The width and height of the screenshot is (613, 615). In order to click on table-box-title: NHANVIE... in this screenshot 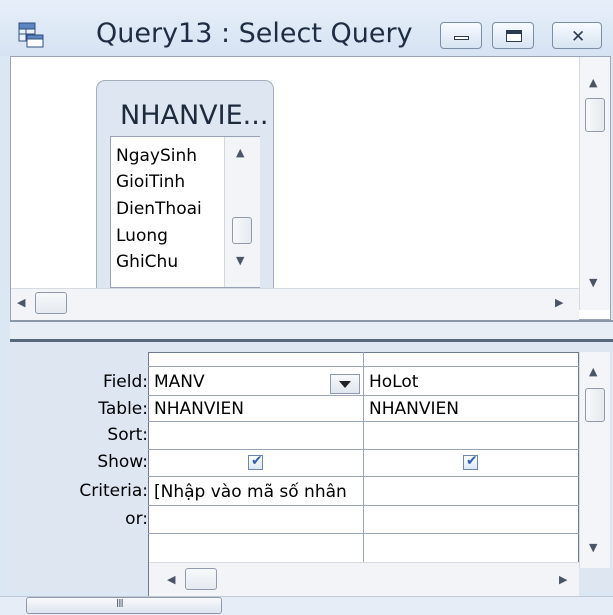, I will do `click(194, 115)`.